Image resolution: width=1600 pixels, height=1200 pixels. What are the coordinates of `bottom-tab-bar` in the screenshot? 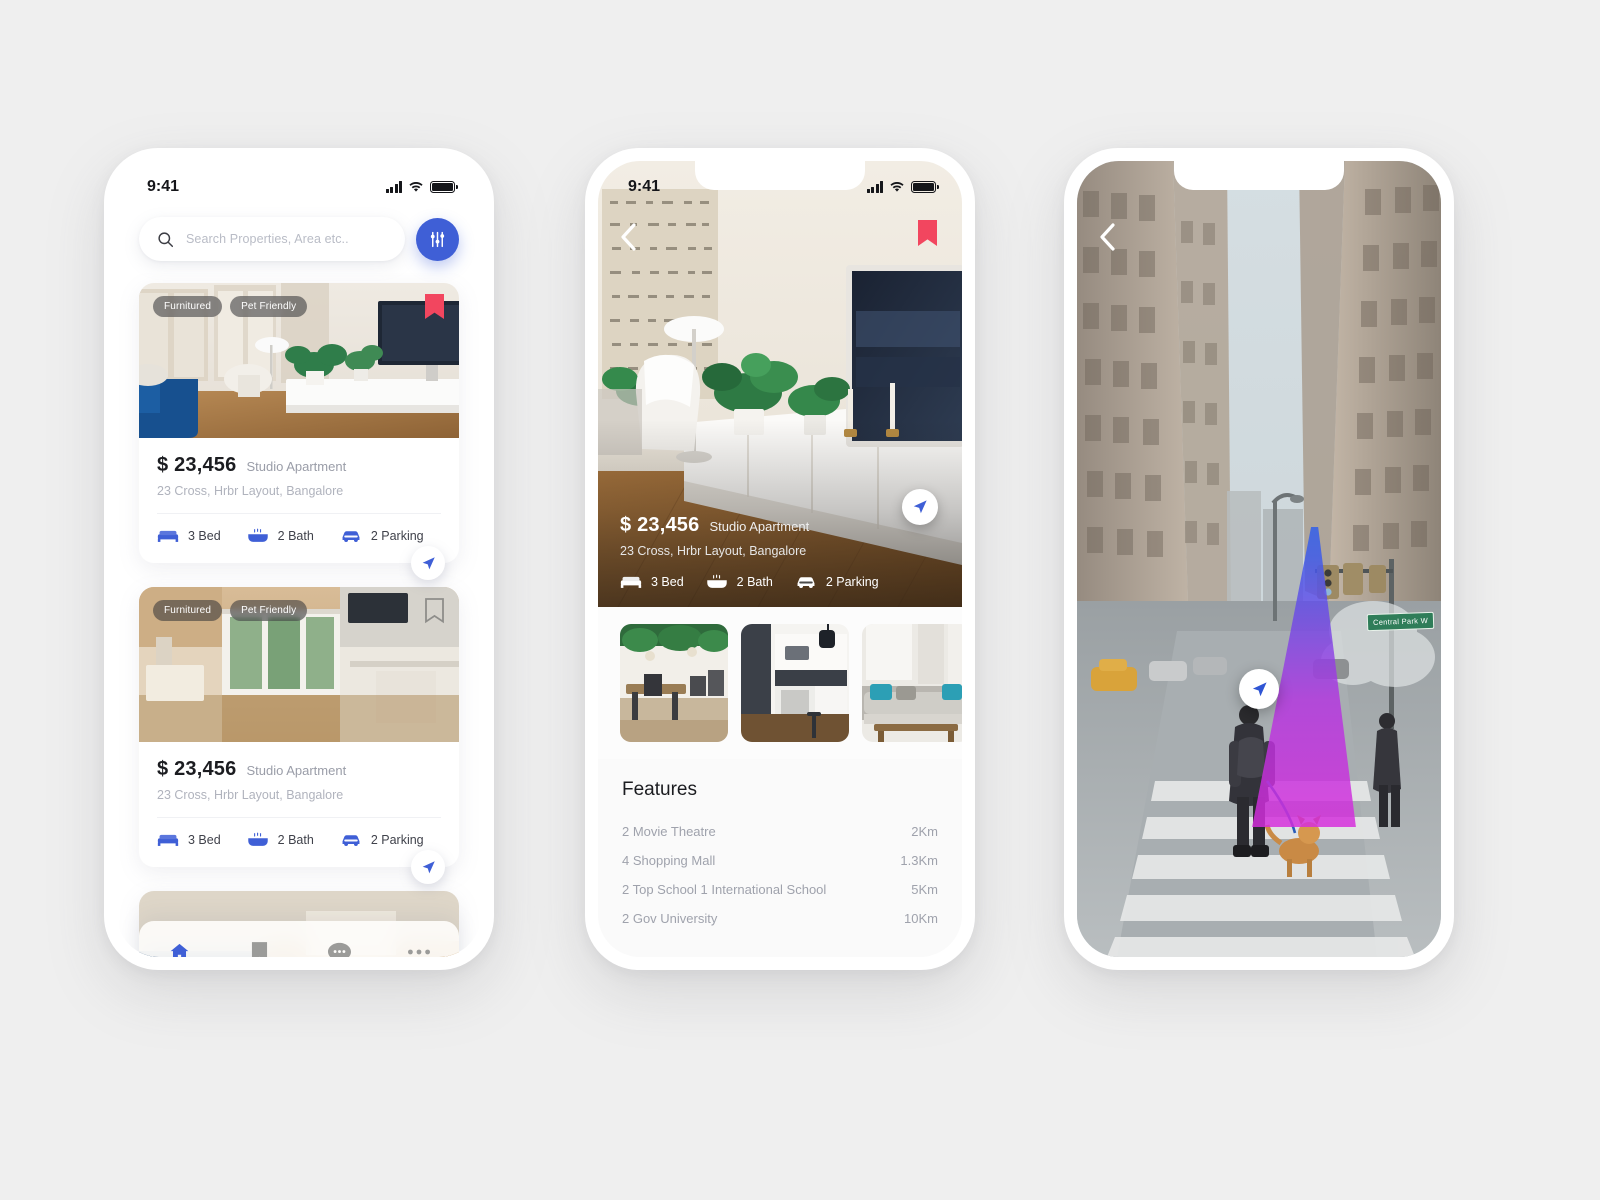 It's located at (299, 939).